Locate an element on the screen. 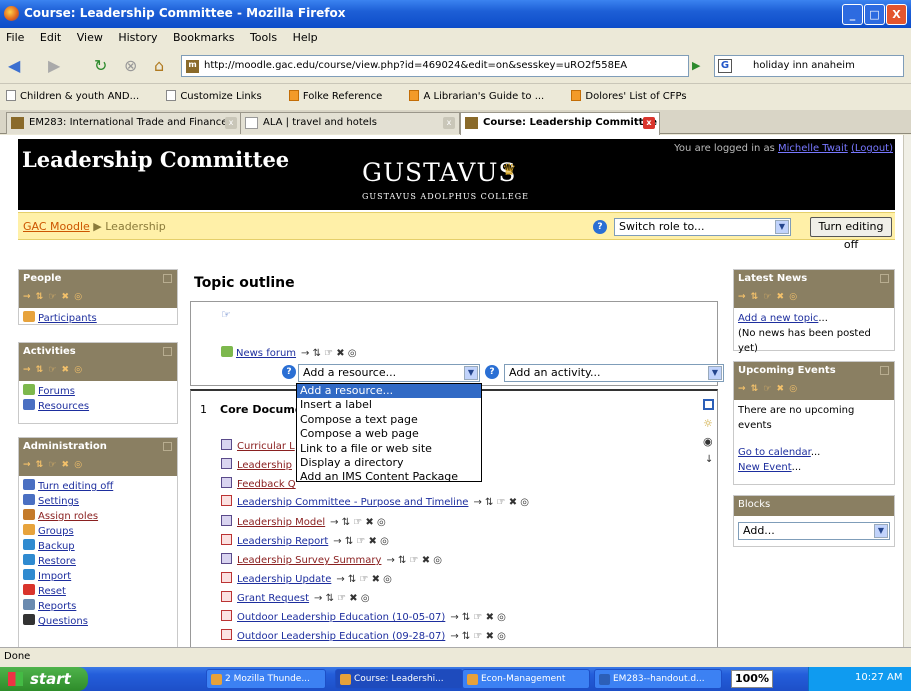 The width and height of the screenshot is (911, 691). participants-link: Participants is located at coordinates (67, 318).